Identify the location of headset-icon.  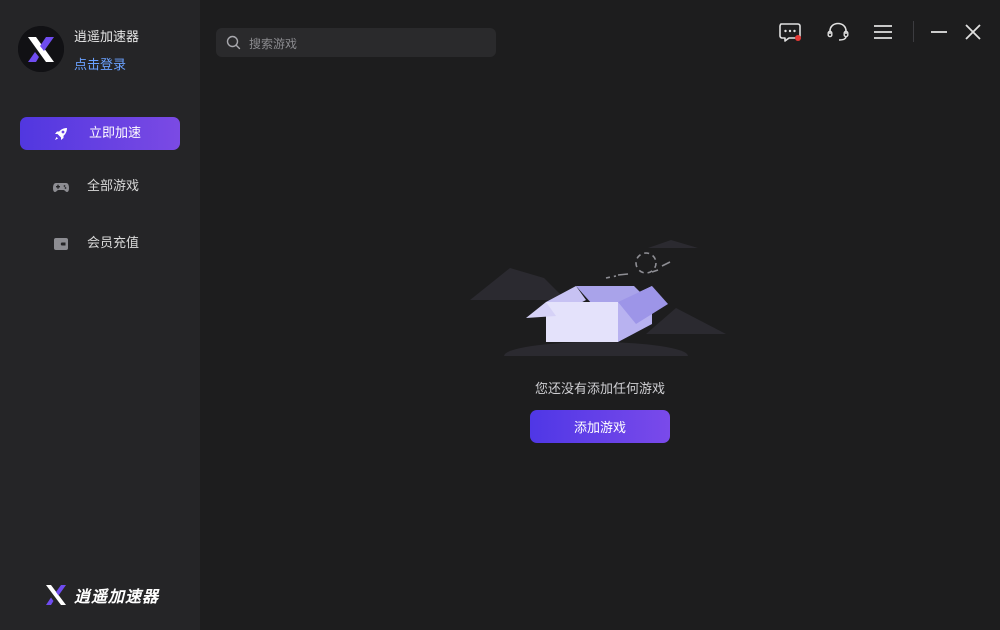
(838, 31).